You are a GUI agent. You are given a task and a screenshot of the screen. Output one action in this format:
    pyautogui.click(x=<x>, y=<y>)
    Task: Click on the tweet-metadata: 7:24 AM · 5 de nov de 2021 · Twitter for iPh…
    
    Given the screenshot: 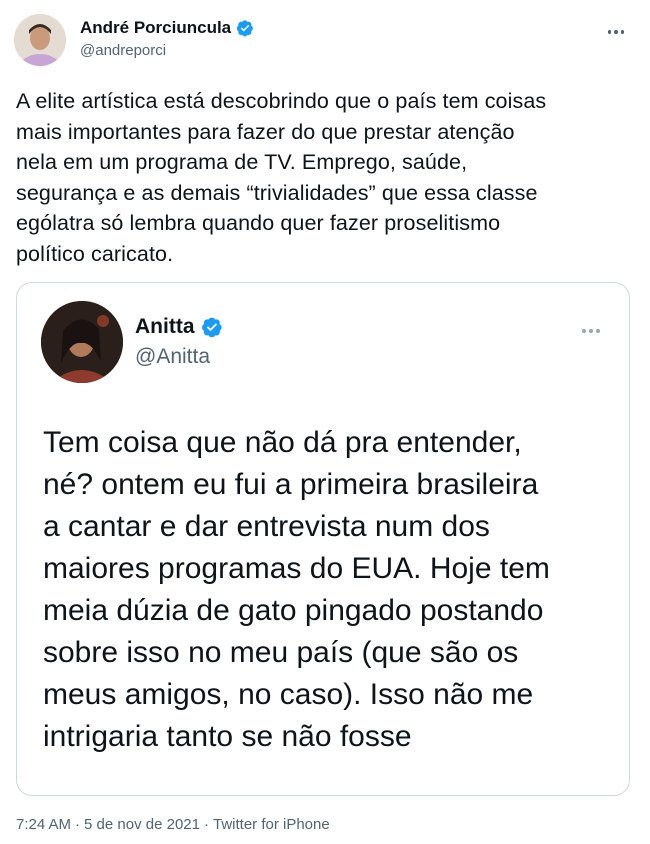 What is the action you would take?
    pyautogui.click(x=173, y=824)
    